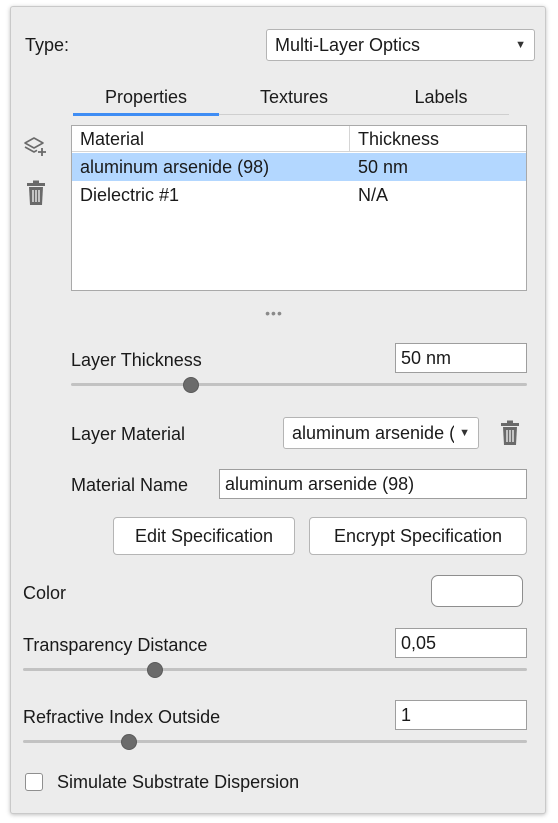 The image size is (558, 823). Describe the element at coordinates (191, 385) in the screenshot. I see `layer-thickness-slider-knob` at that location.